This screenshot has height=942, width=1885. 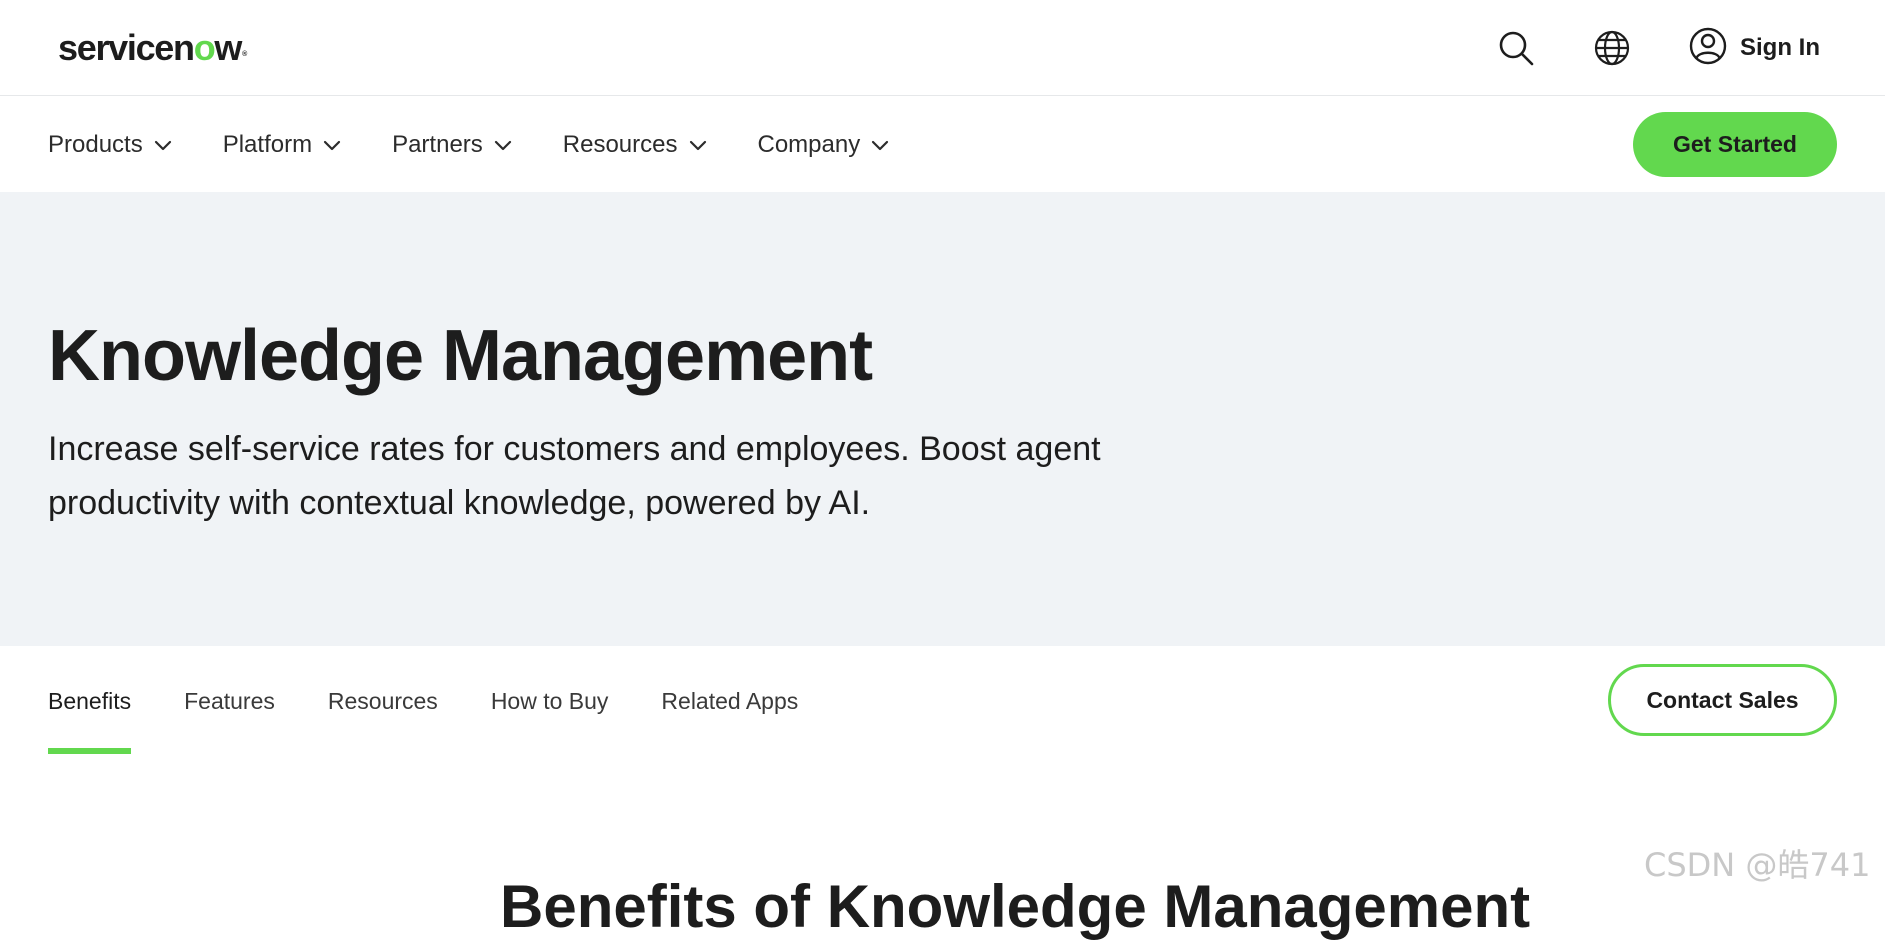 I want to click on sign-in-button: Sign In, so click(x=1754, y=48).